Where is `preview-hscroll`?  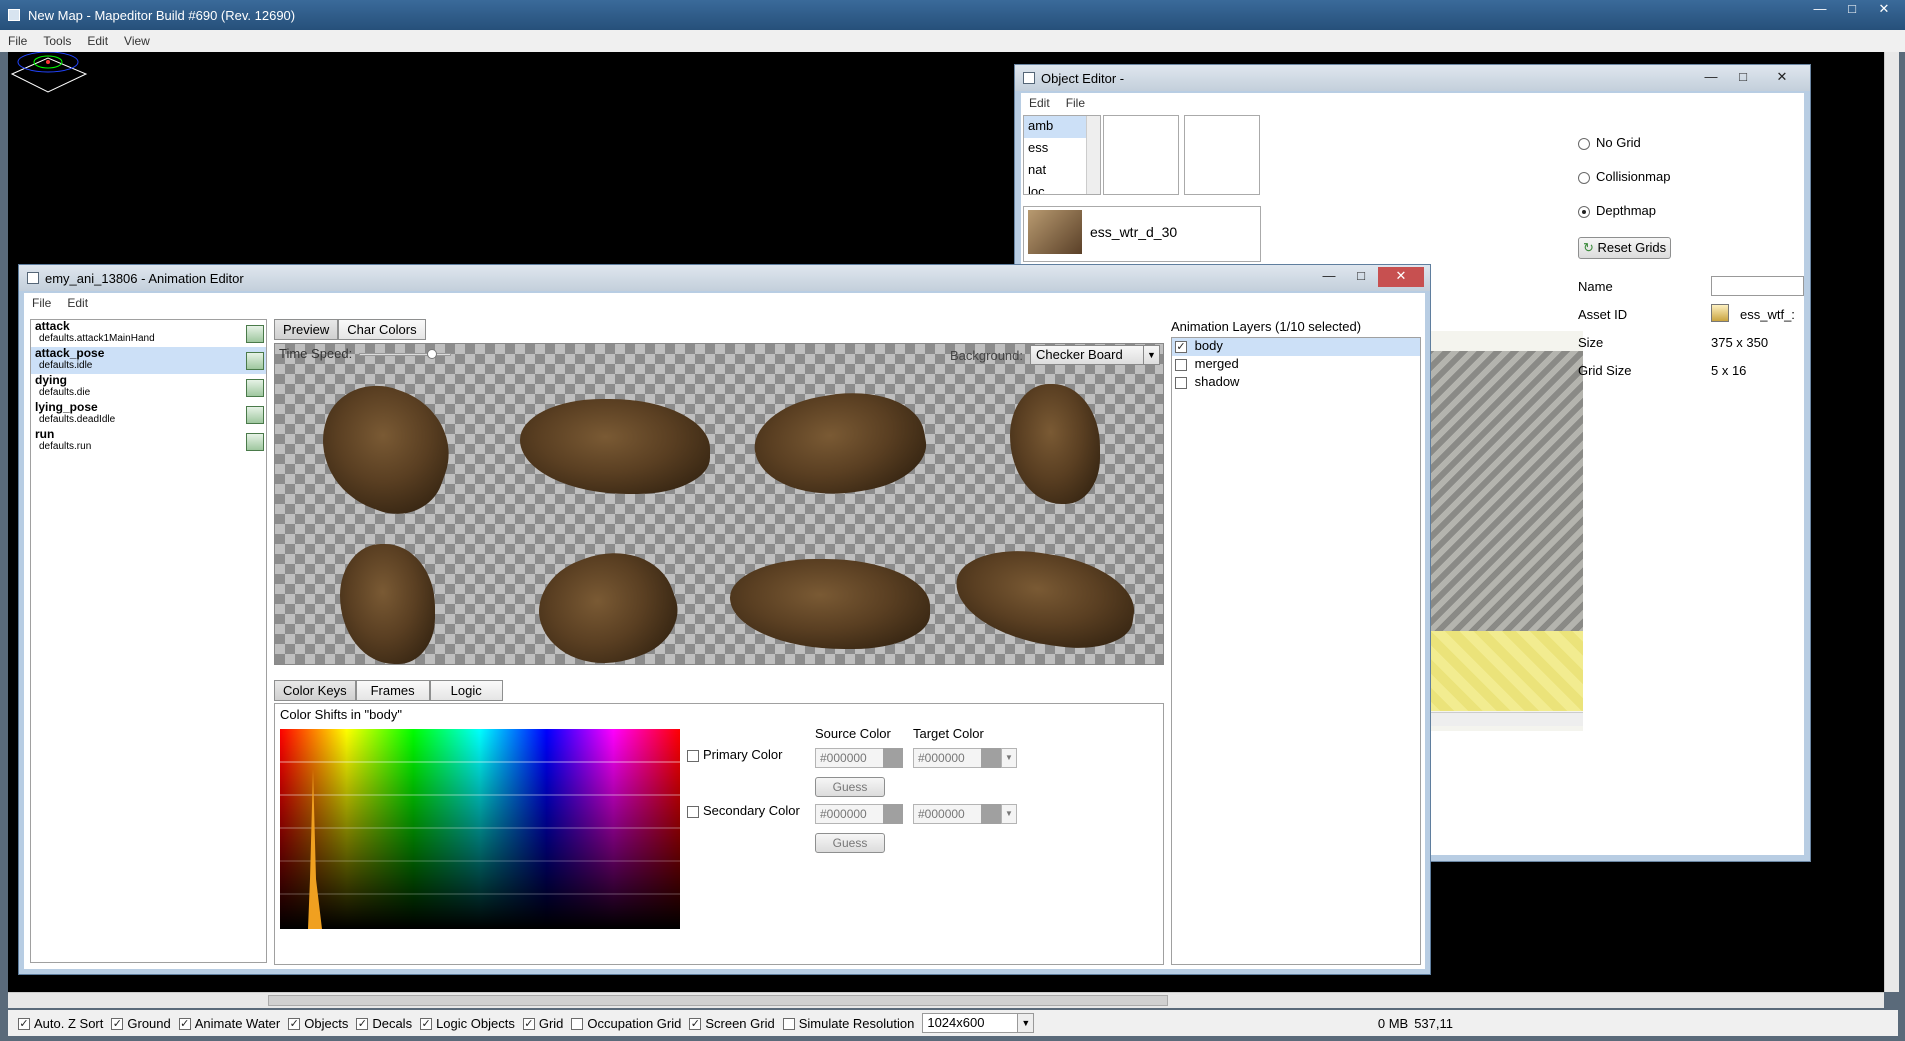
preview-hscroll is located at coordinates (1504, 719).